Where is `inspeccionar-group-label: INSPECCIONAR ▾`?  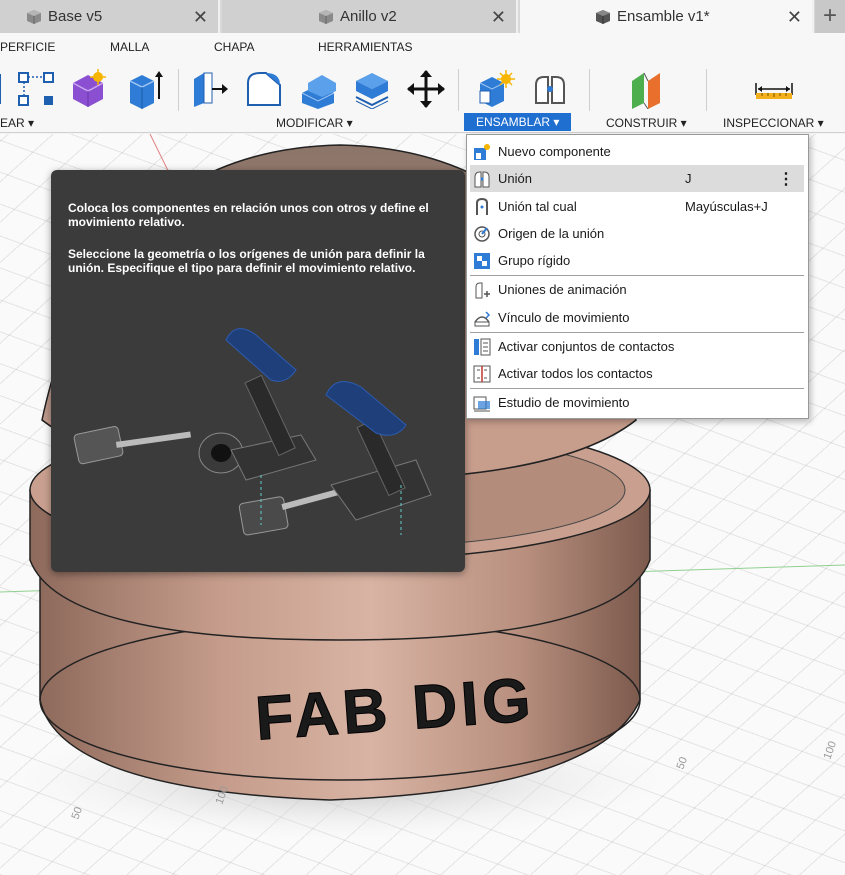
inspeccionar-group-label: INSPECCIONAR ▾ is located at coordinates (773, 123).